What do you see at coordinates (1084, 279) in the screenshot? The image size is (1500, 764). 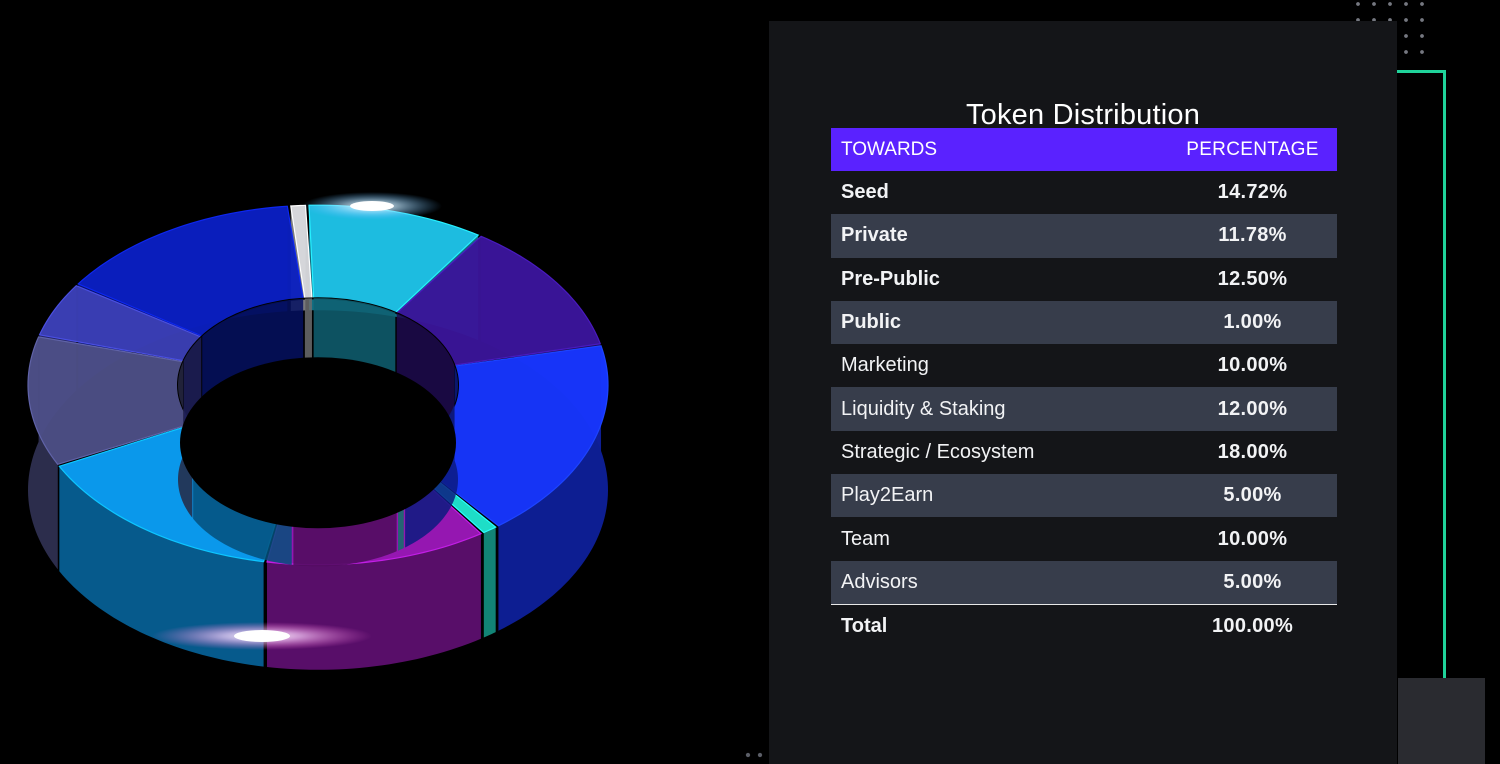 I see `table-row: Pre-Public 12.50%` at bounding box center [1084, 279].